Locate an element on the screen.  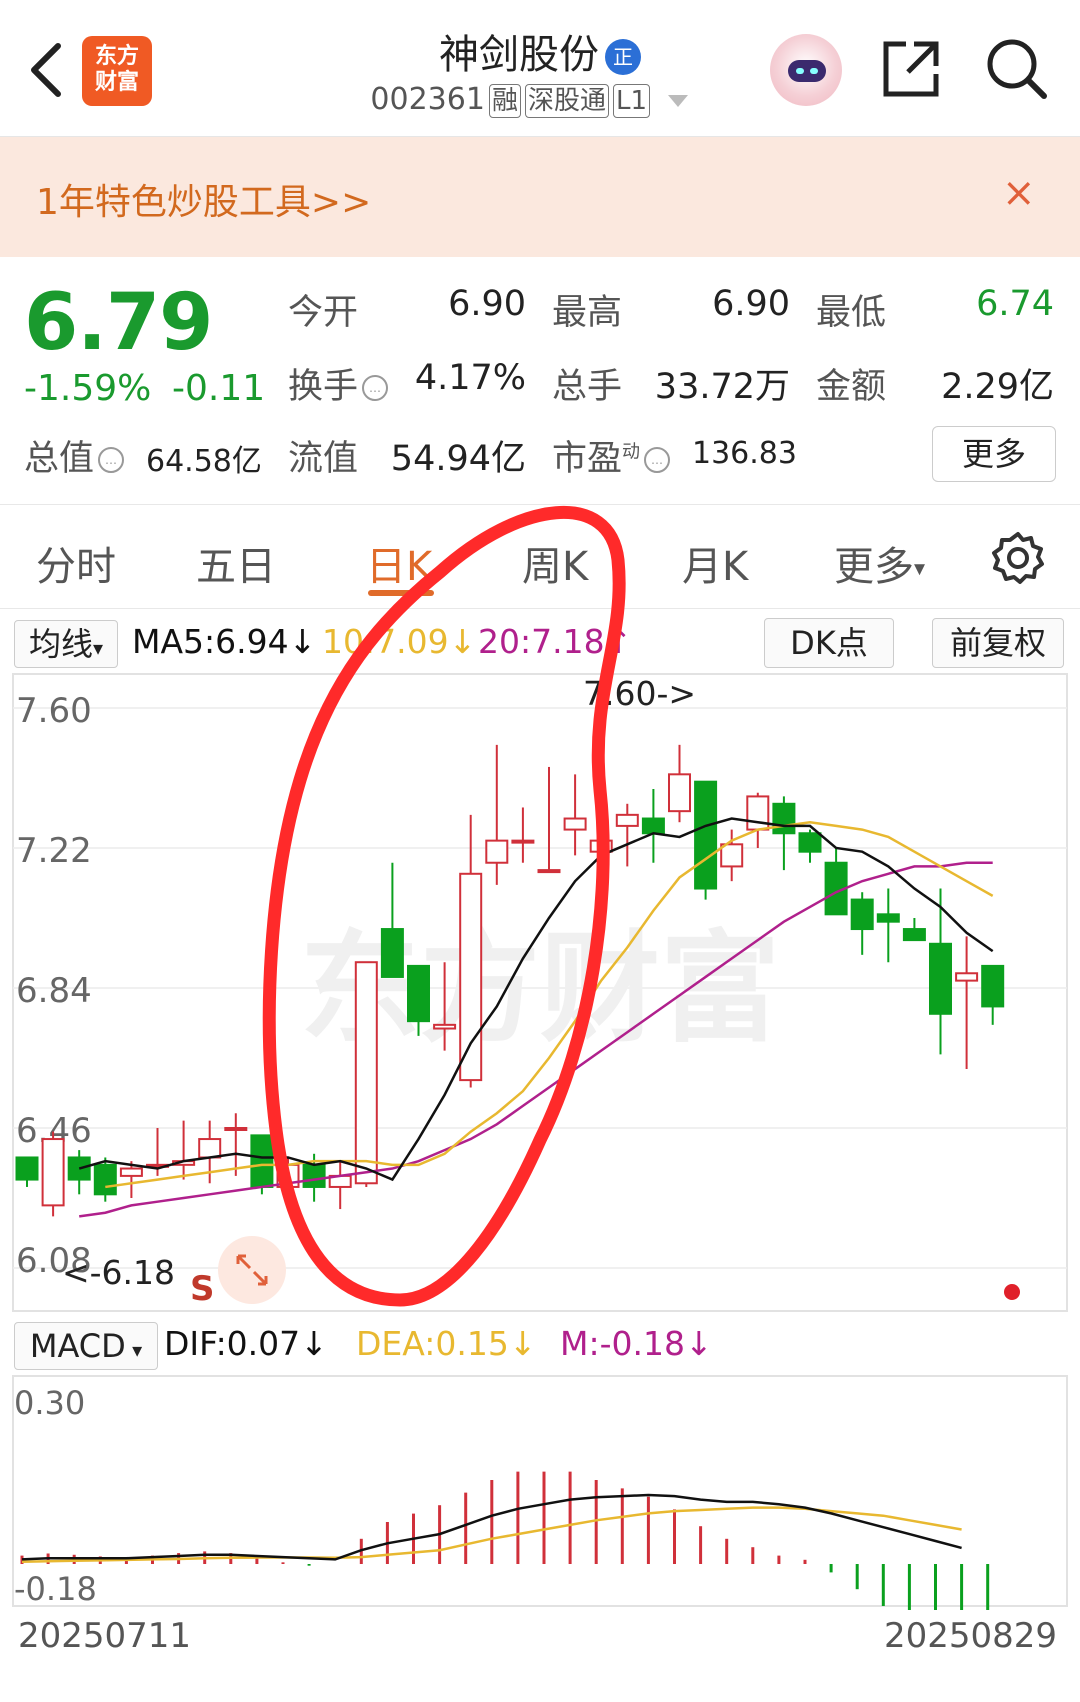
tab-more: 更多▾ is located at coordinates (879, 563).